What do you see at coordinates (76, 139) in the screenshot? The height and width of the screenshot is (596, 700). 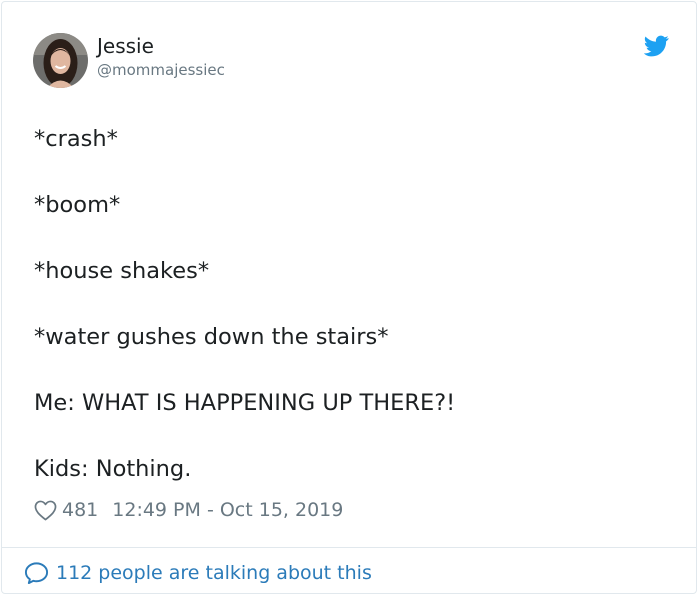 I see `tweet-line: *crash*` at bounding box center [76, 139].